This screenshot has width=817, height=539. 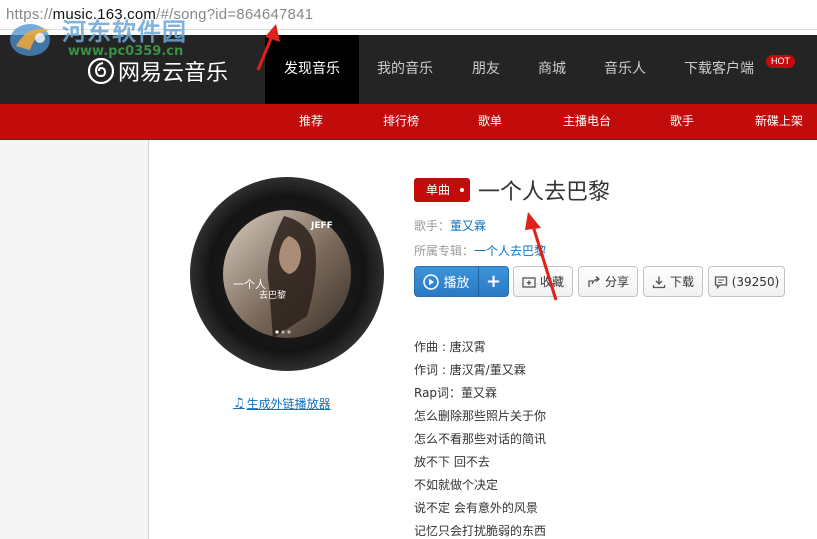 I want to click on watermark-logo-icon, so click(x=30, y=40).